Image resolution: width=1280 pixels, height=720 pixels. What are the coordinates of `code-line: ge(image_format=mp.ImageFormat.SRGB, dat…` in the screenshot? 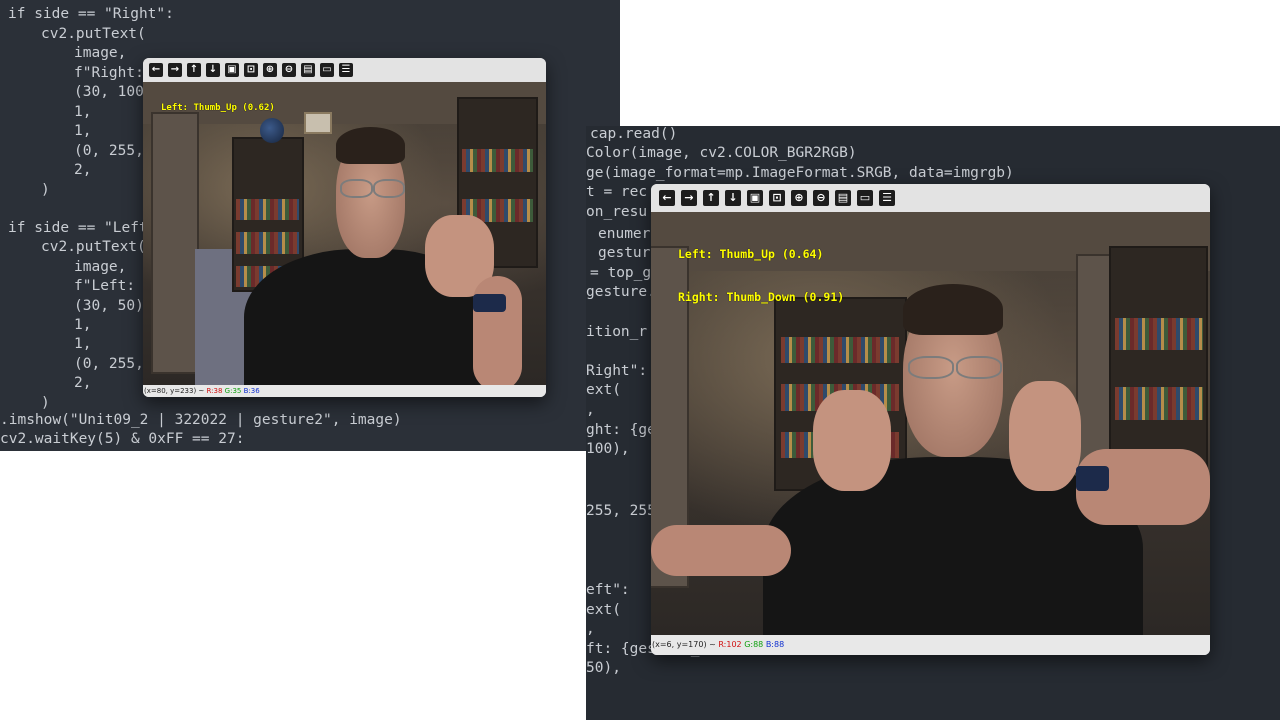 It's located at (800, 173).